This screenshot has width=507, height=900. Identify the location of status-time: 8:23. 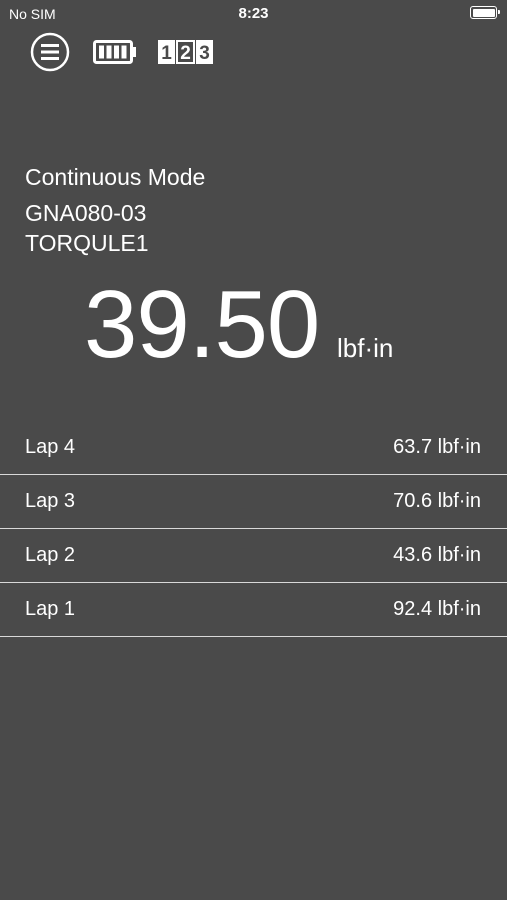
(253, 13).